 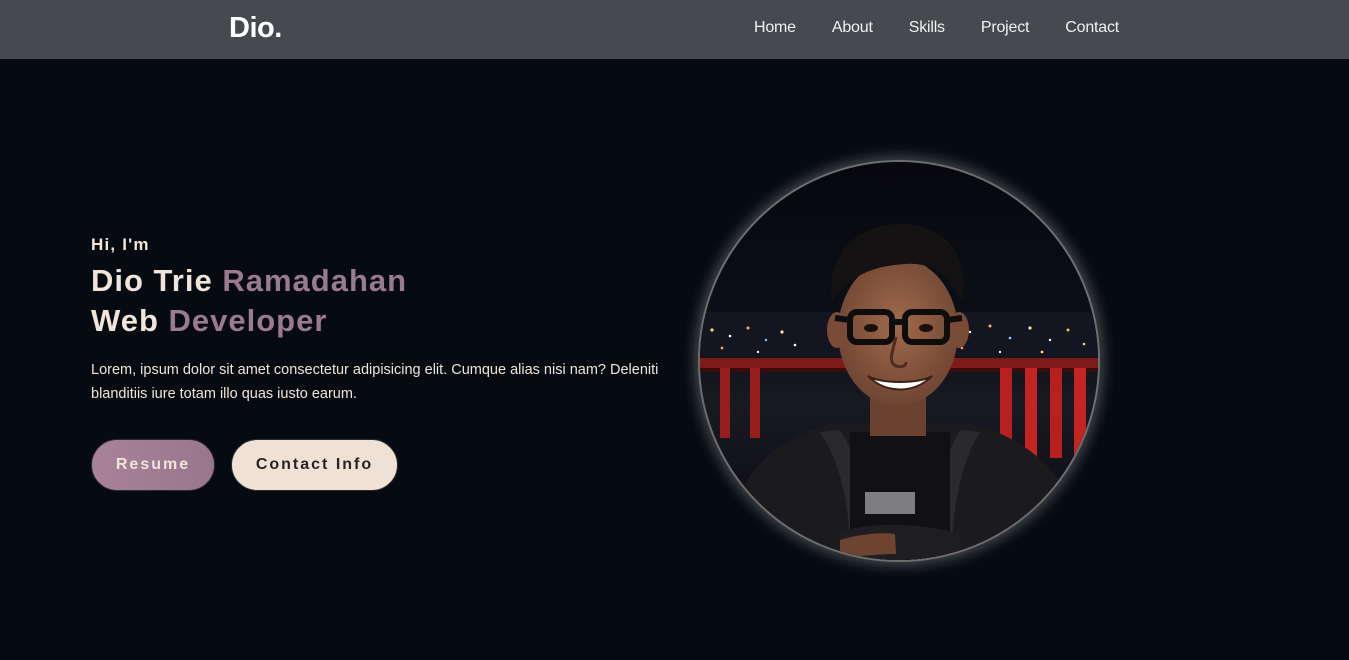 What do you see at coordinates (674, 29) in the screenshot?
I see `navbar: Dio. Home About Skills Project Contact` at bounding box center [674, 29].